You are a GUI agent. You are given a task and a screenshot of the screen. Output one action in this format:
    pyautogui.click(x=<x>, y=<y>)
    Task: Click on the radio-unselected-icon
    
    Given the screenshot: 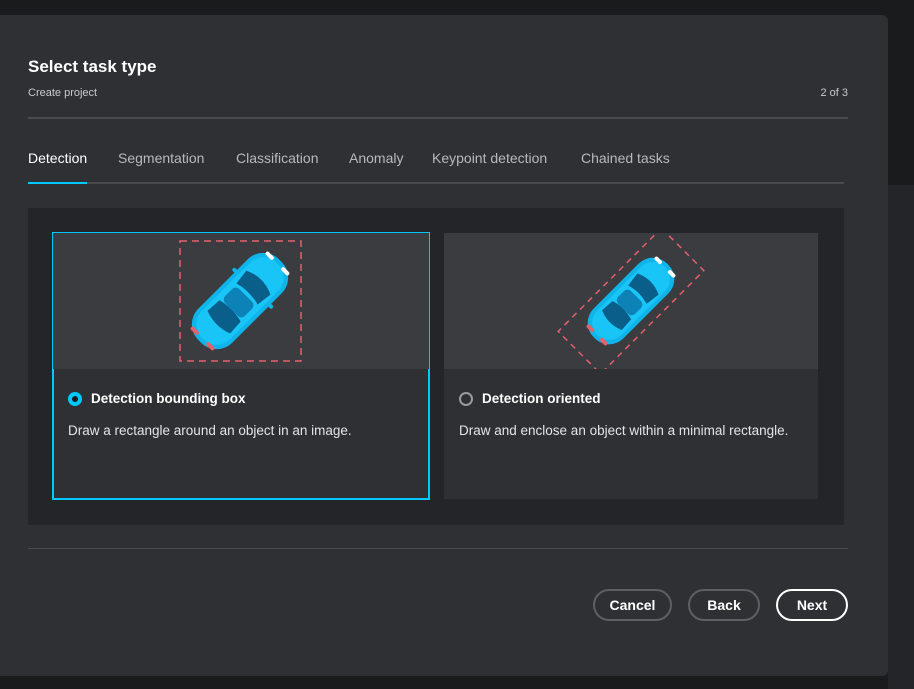 What is the action you would take?
    pyautogui.click(x=466, y=399)
    